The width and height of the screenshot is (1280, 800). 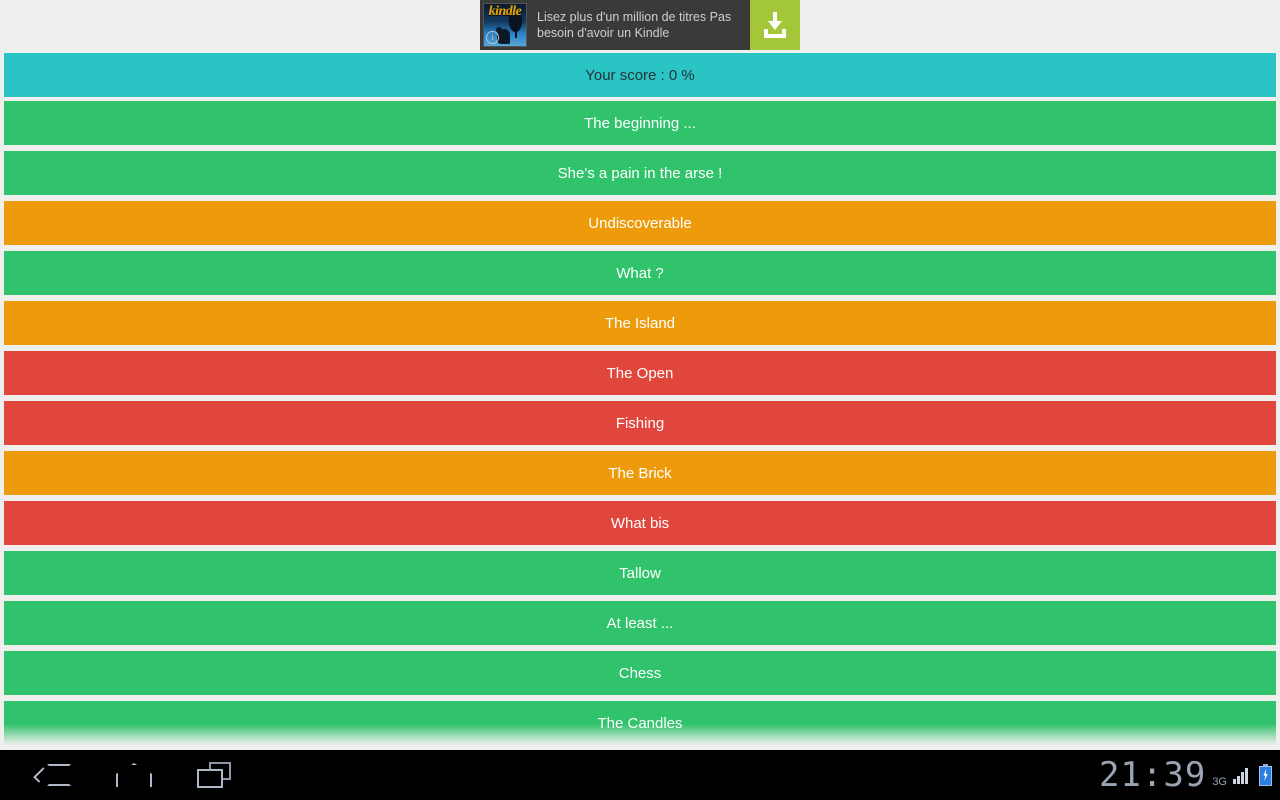 I want to click on list-item: The Open, so click(x=640, y=373).